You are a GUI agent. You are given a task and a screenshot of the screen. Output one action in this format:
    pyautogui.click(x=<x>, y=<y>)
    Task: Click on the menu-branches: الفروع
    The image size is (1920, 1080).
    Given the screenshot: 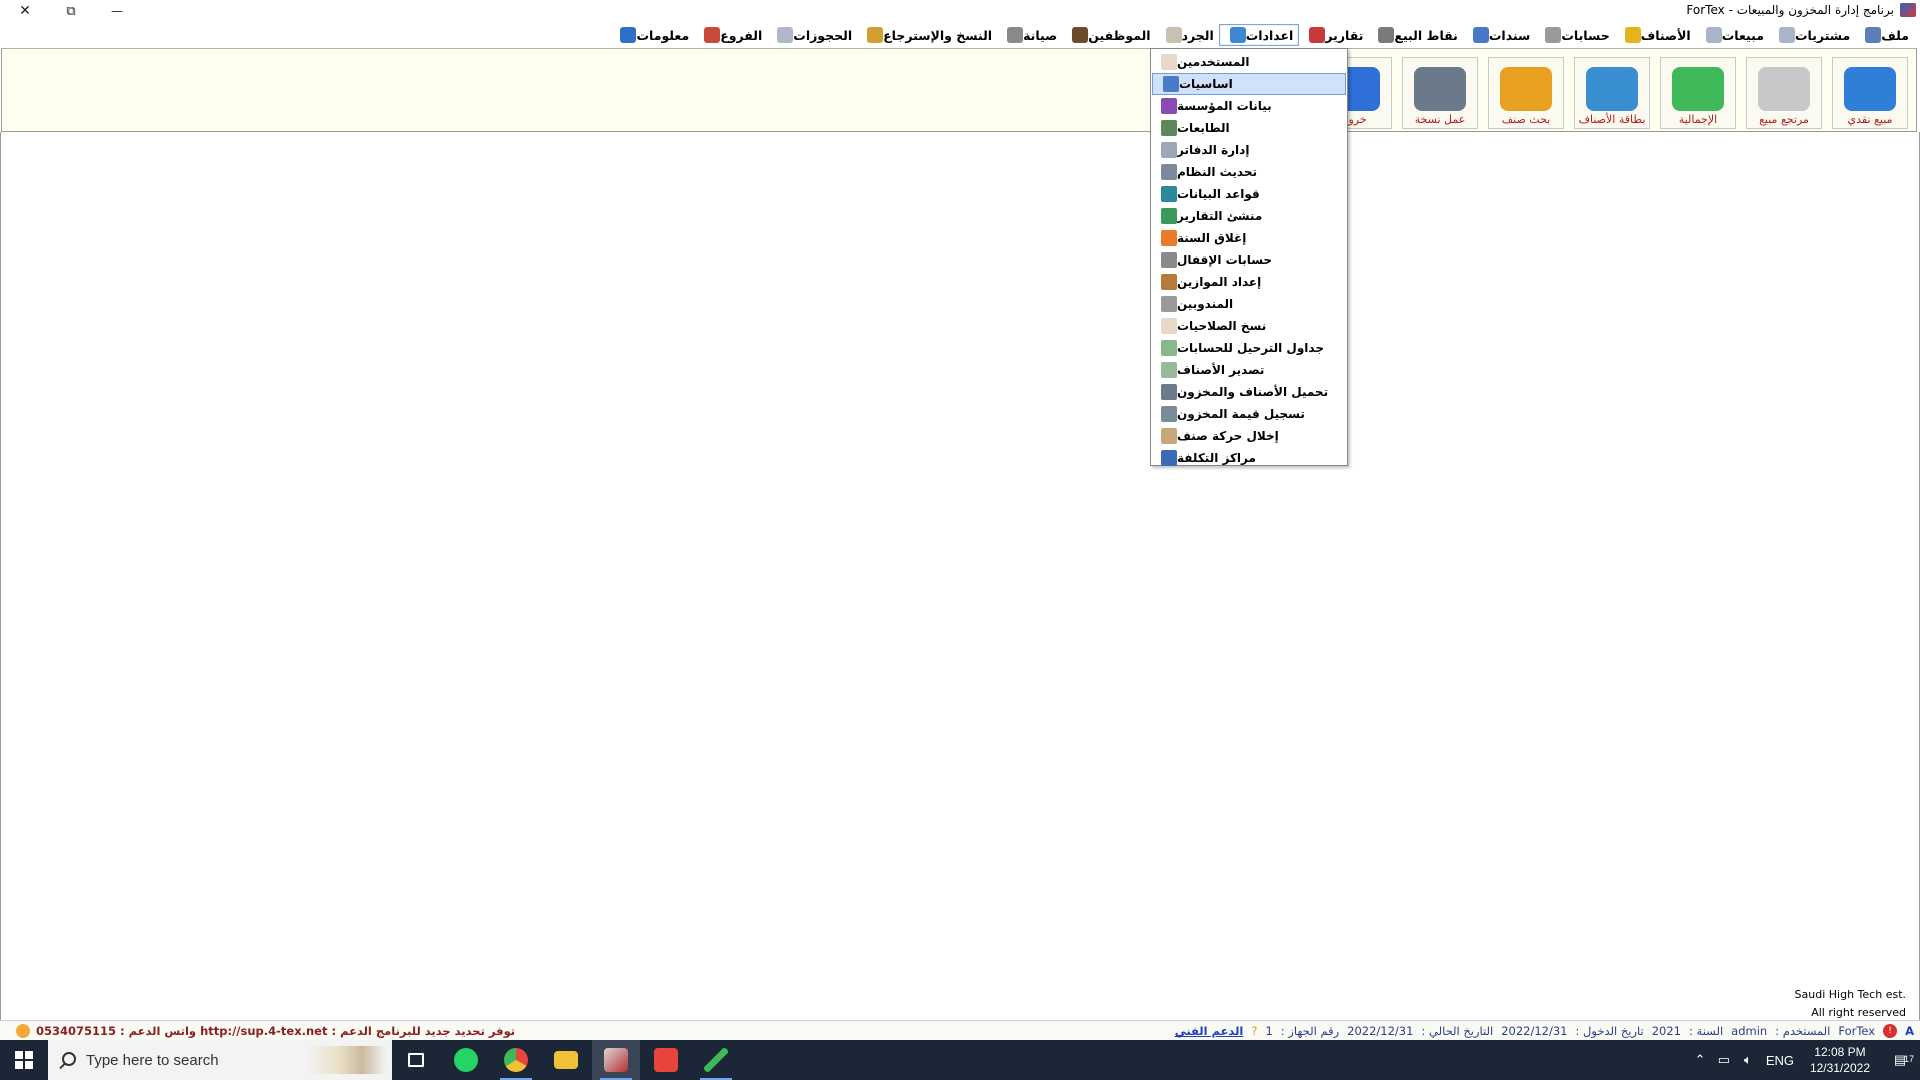 What is the action you would take?
    pyautogui.click(x=730, y=35)
    